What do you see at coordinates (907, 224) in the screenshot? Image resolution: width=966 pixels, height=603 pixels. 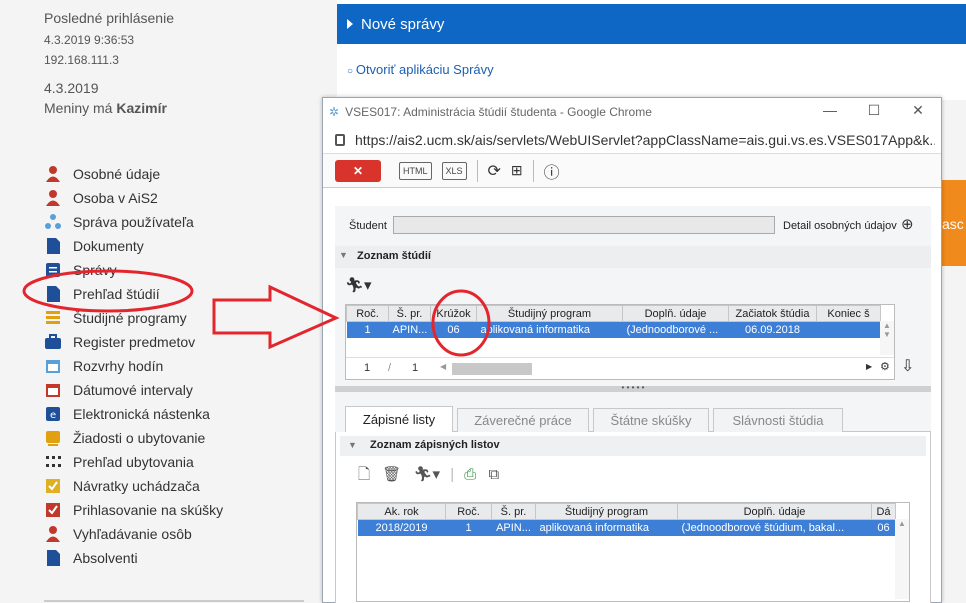 I see `zoom-icon: ⊕` at bounding box center [907, 224].